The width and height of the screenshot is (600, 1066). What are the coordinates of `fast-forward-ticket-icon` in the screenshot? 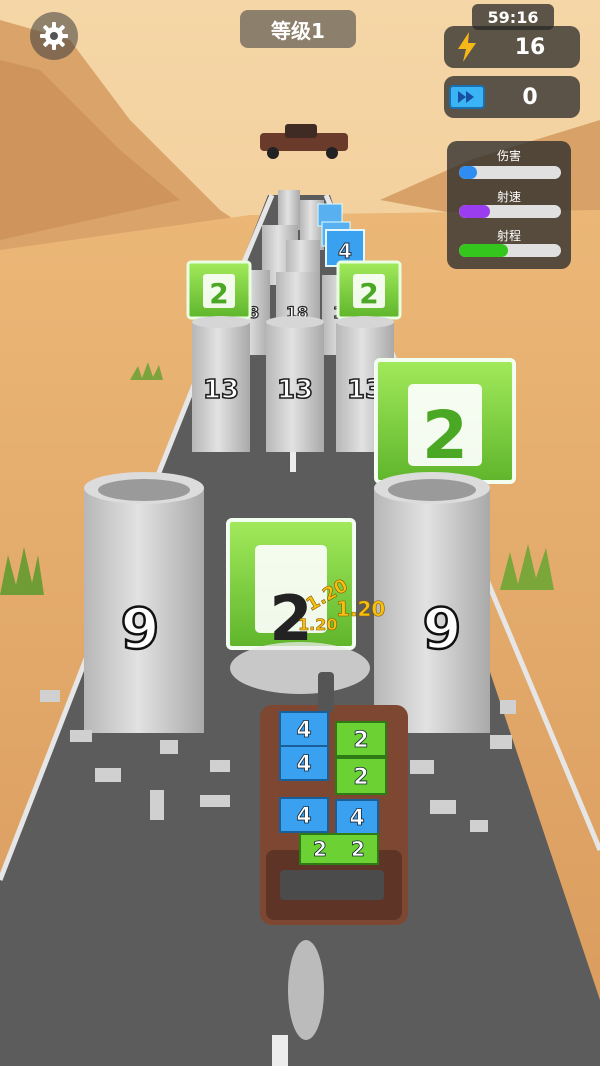 It's located at (467, 97).